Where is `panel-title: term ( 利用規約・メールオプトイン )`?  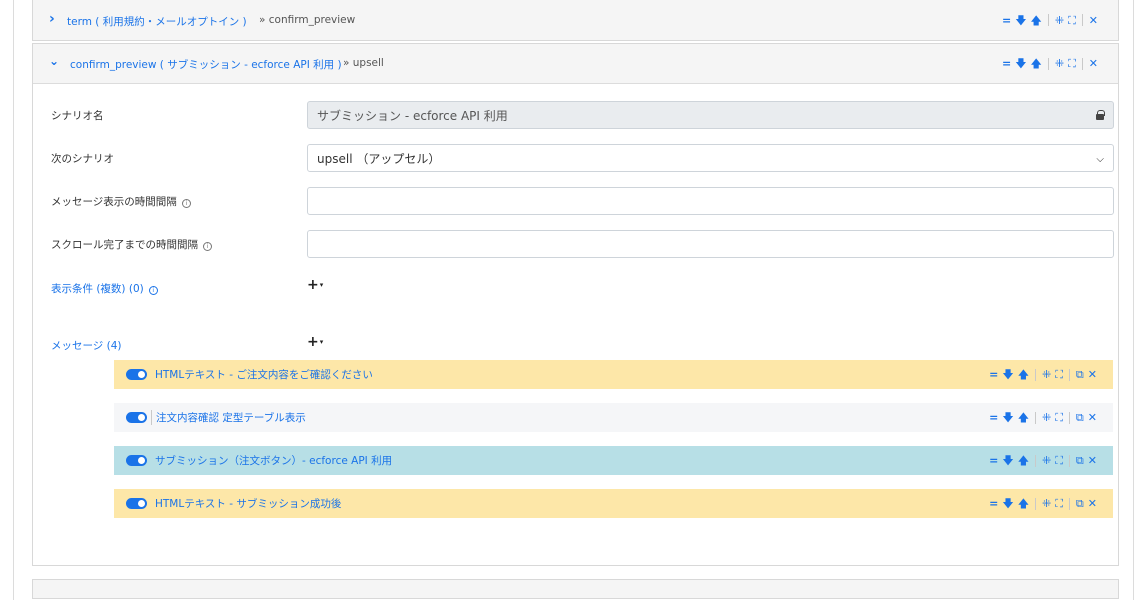 panel-title: term ( 利用規約・メールオプトイン ) is located at coordinates (157, 21).